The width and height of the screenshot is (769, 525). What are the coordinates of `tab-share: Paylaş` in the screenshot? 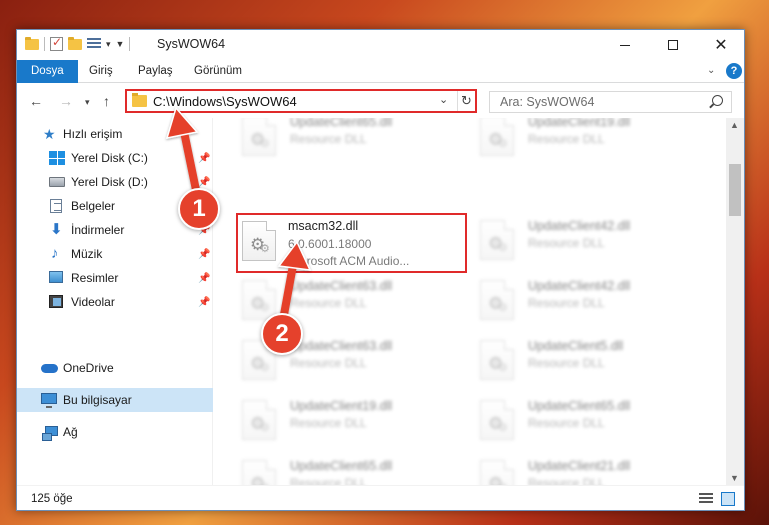 It's located at (155, 71).